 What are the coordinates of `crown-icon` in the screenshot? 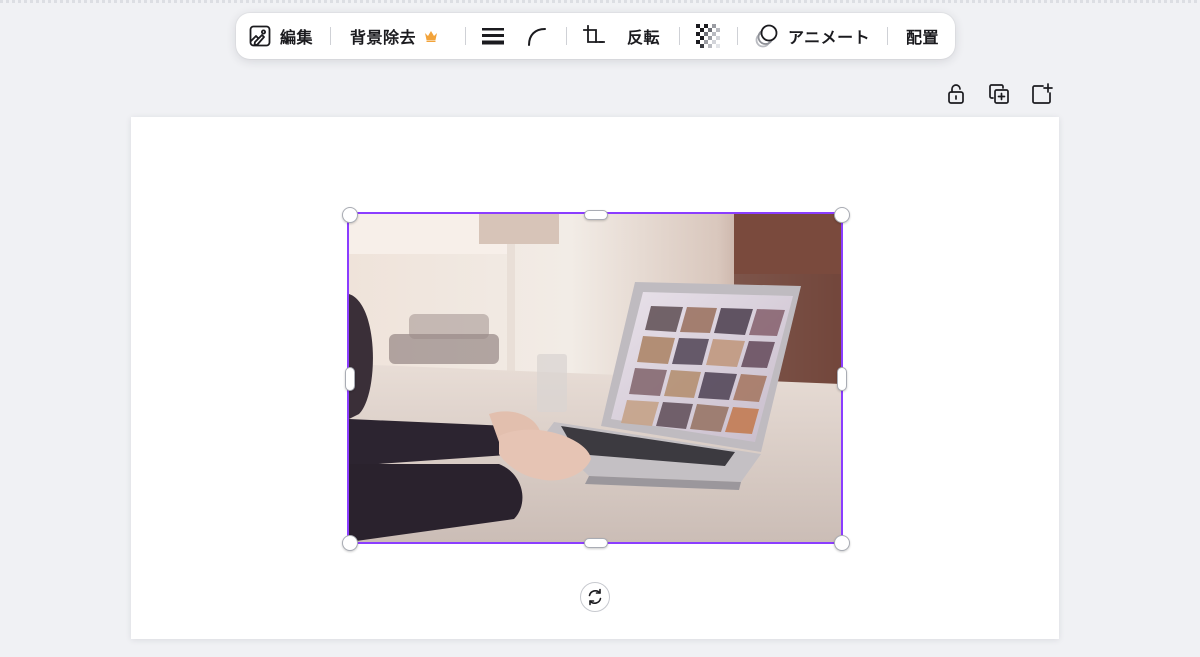 It's located at (431, 36).